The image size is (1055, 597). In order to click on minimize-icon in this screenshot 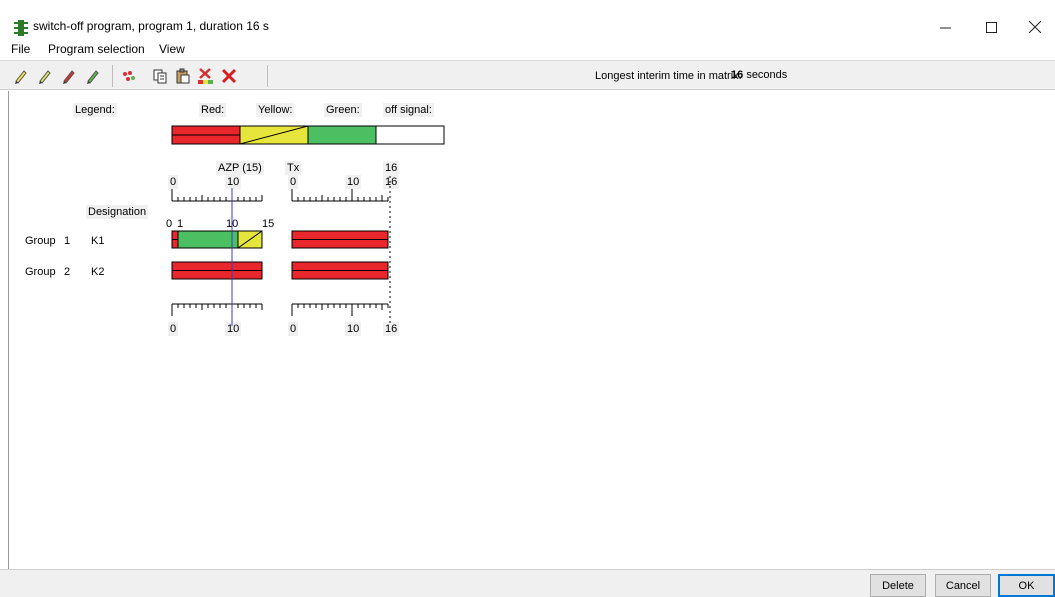, I will do `click(945, 27)`.